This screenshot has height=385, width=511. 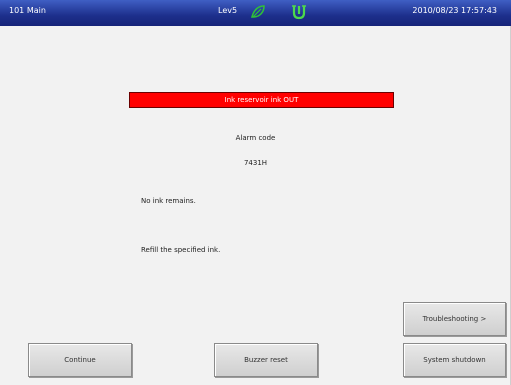 What do you see at coordinates (266, 360) in the screenshot?
I see `buzzer-reset-button: Buzzer reset` at bounding box center [266, 360].